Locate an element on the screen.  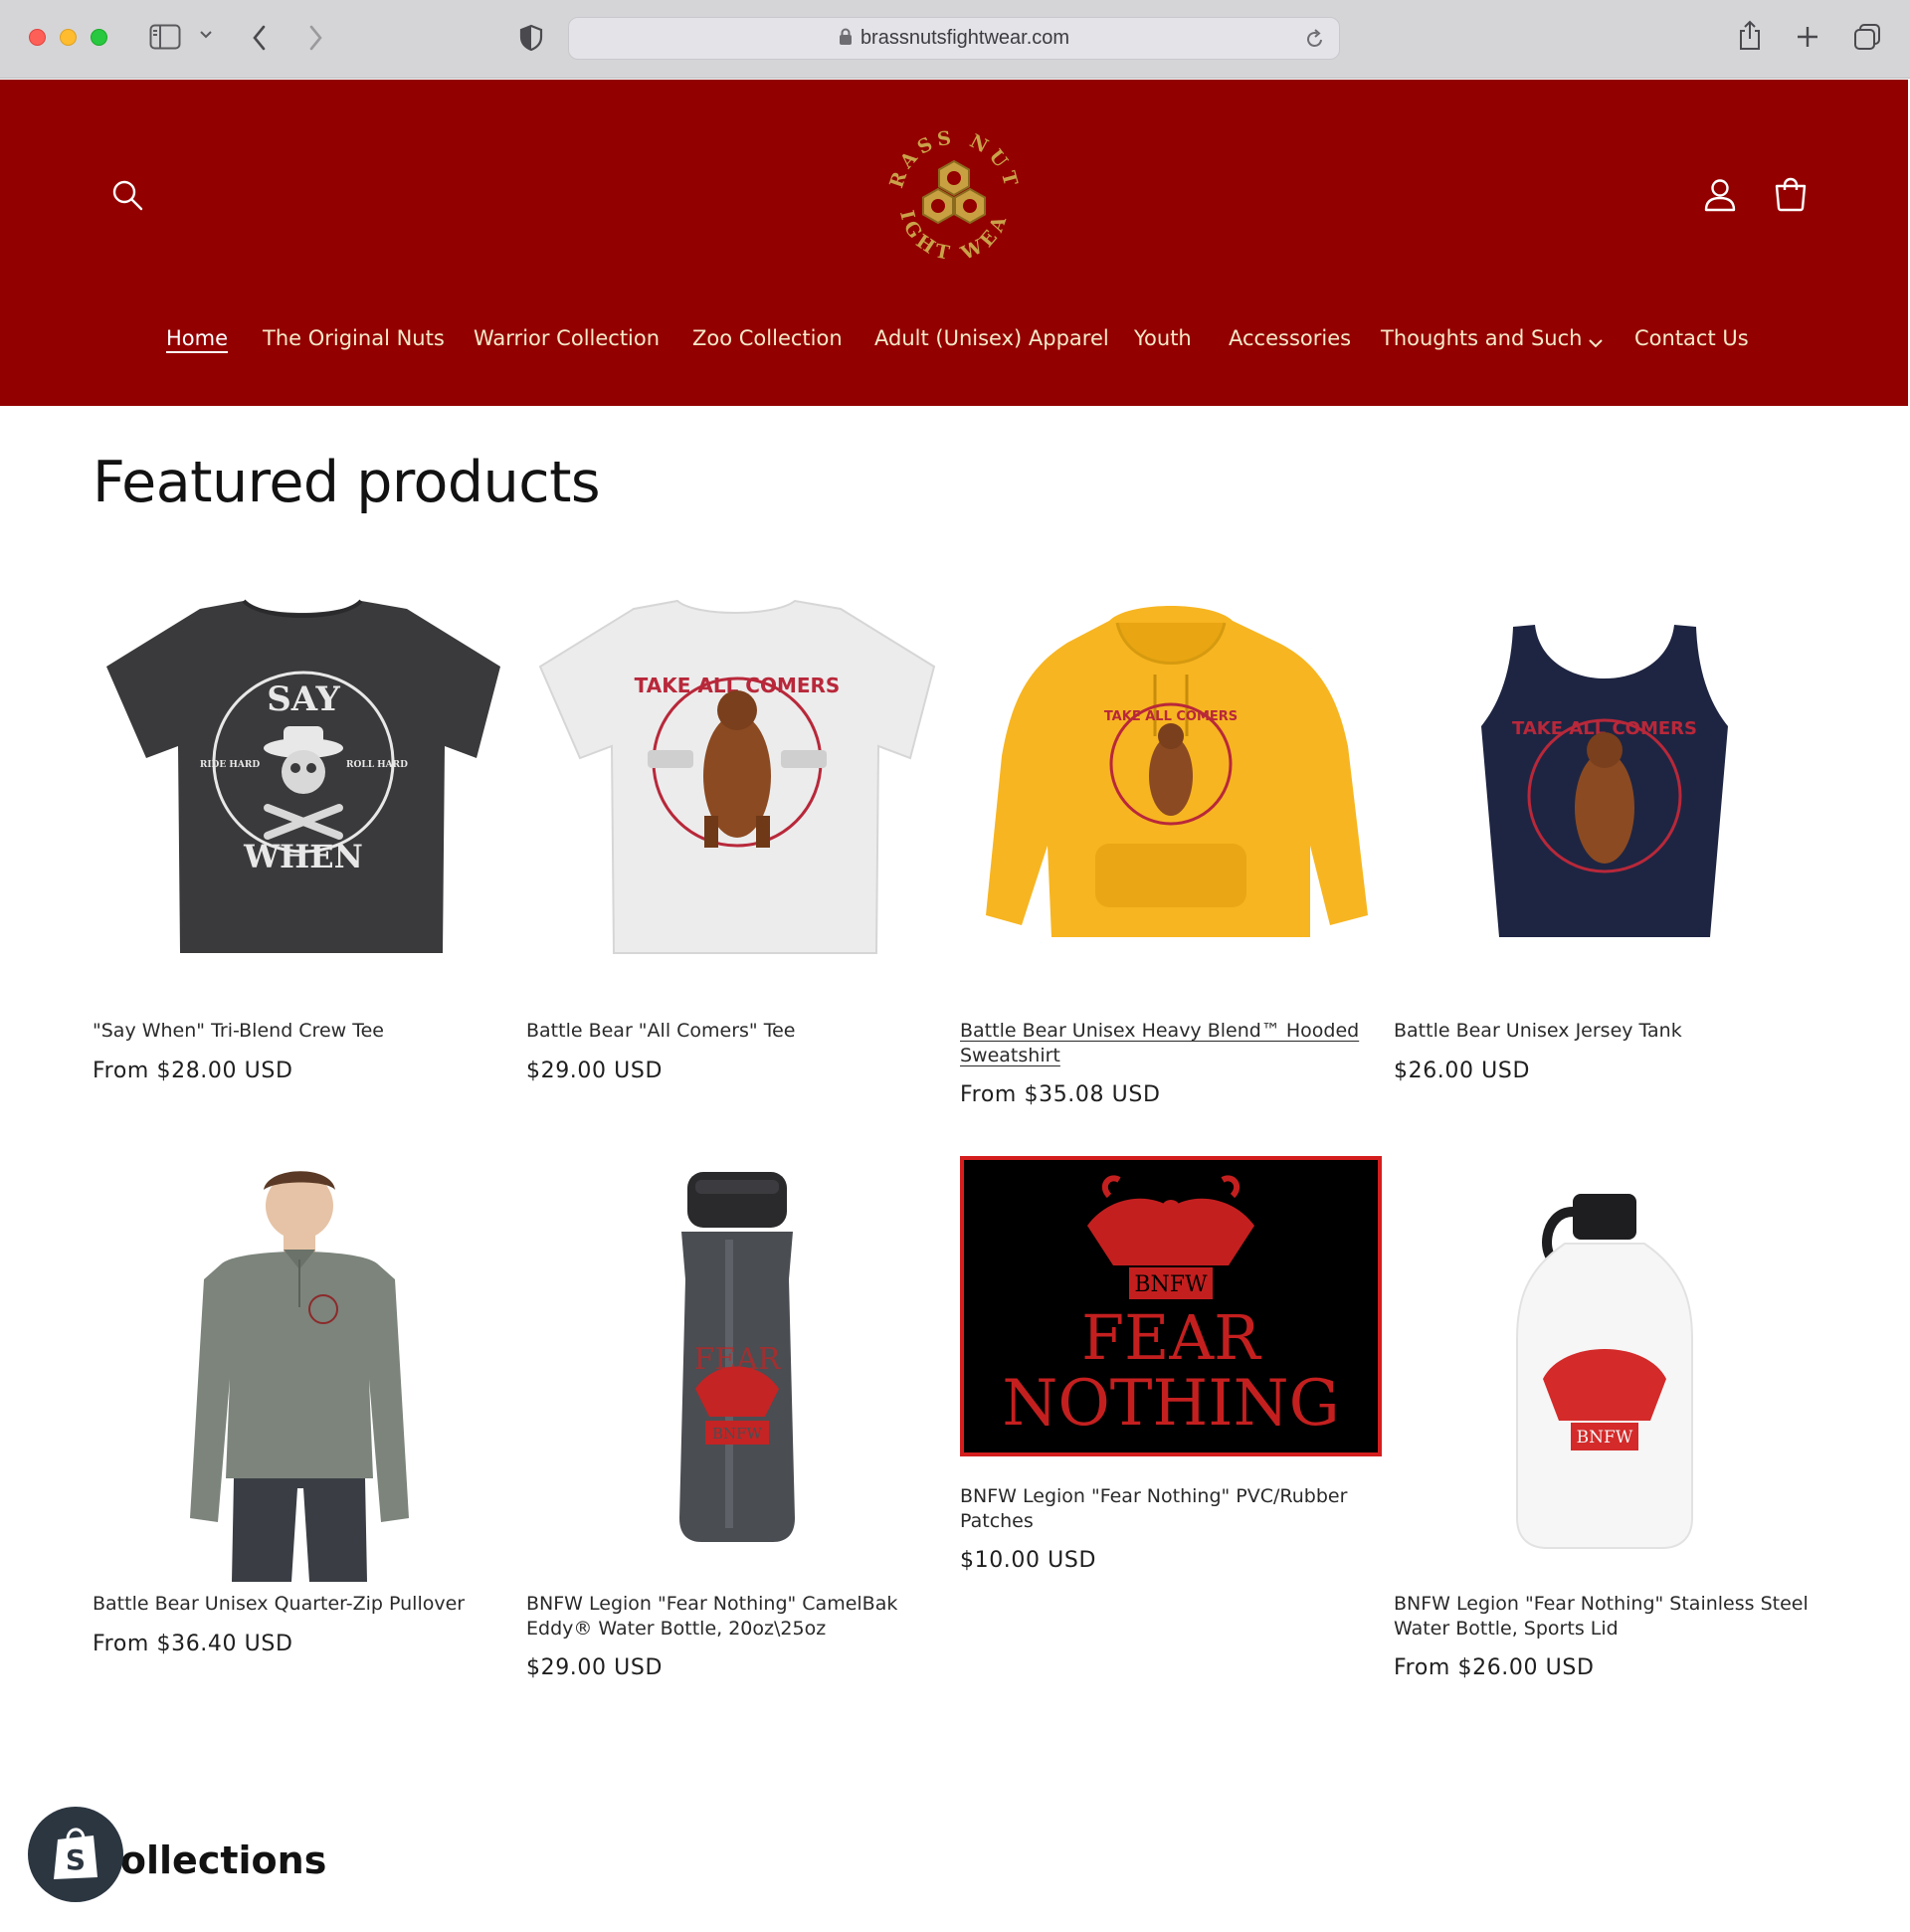
nav-adult-unisex-apparel: Adult (Unisex) Apparel is located at coordinates (991, 338).